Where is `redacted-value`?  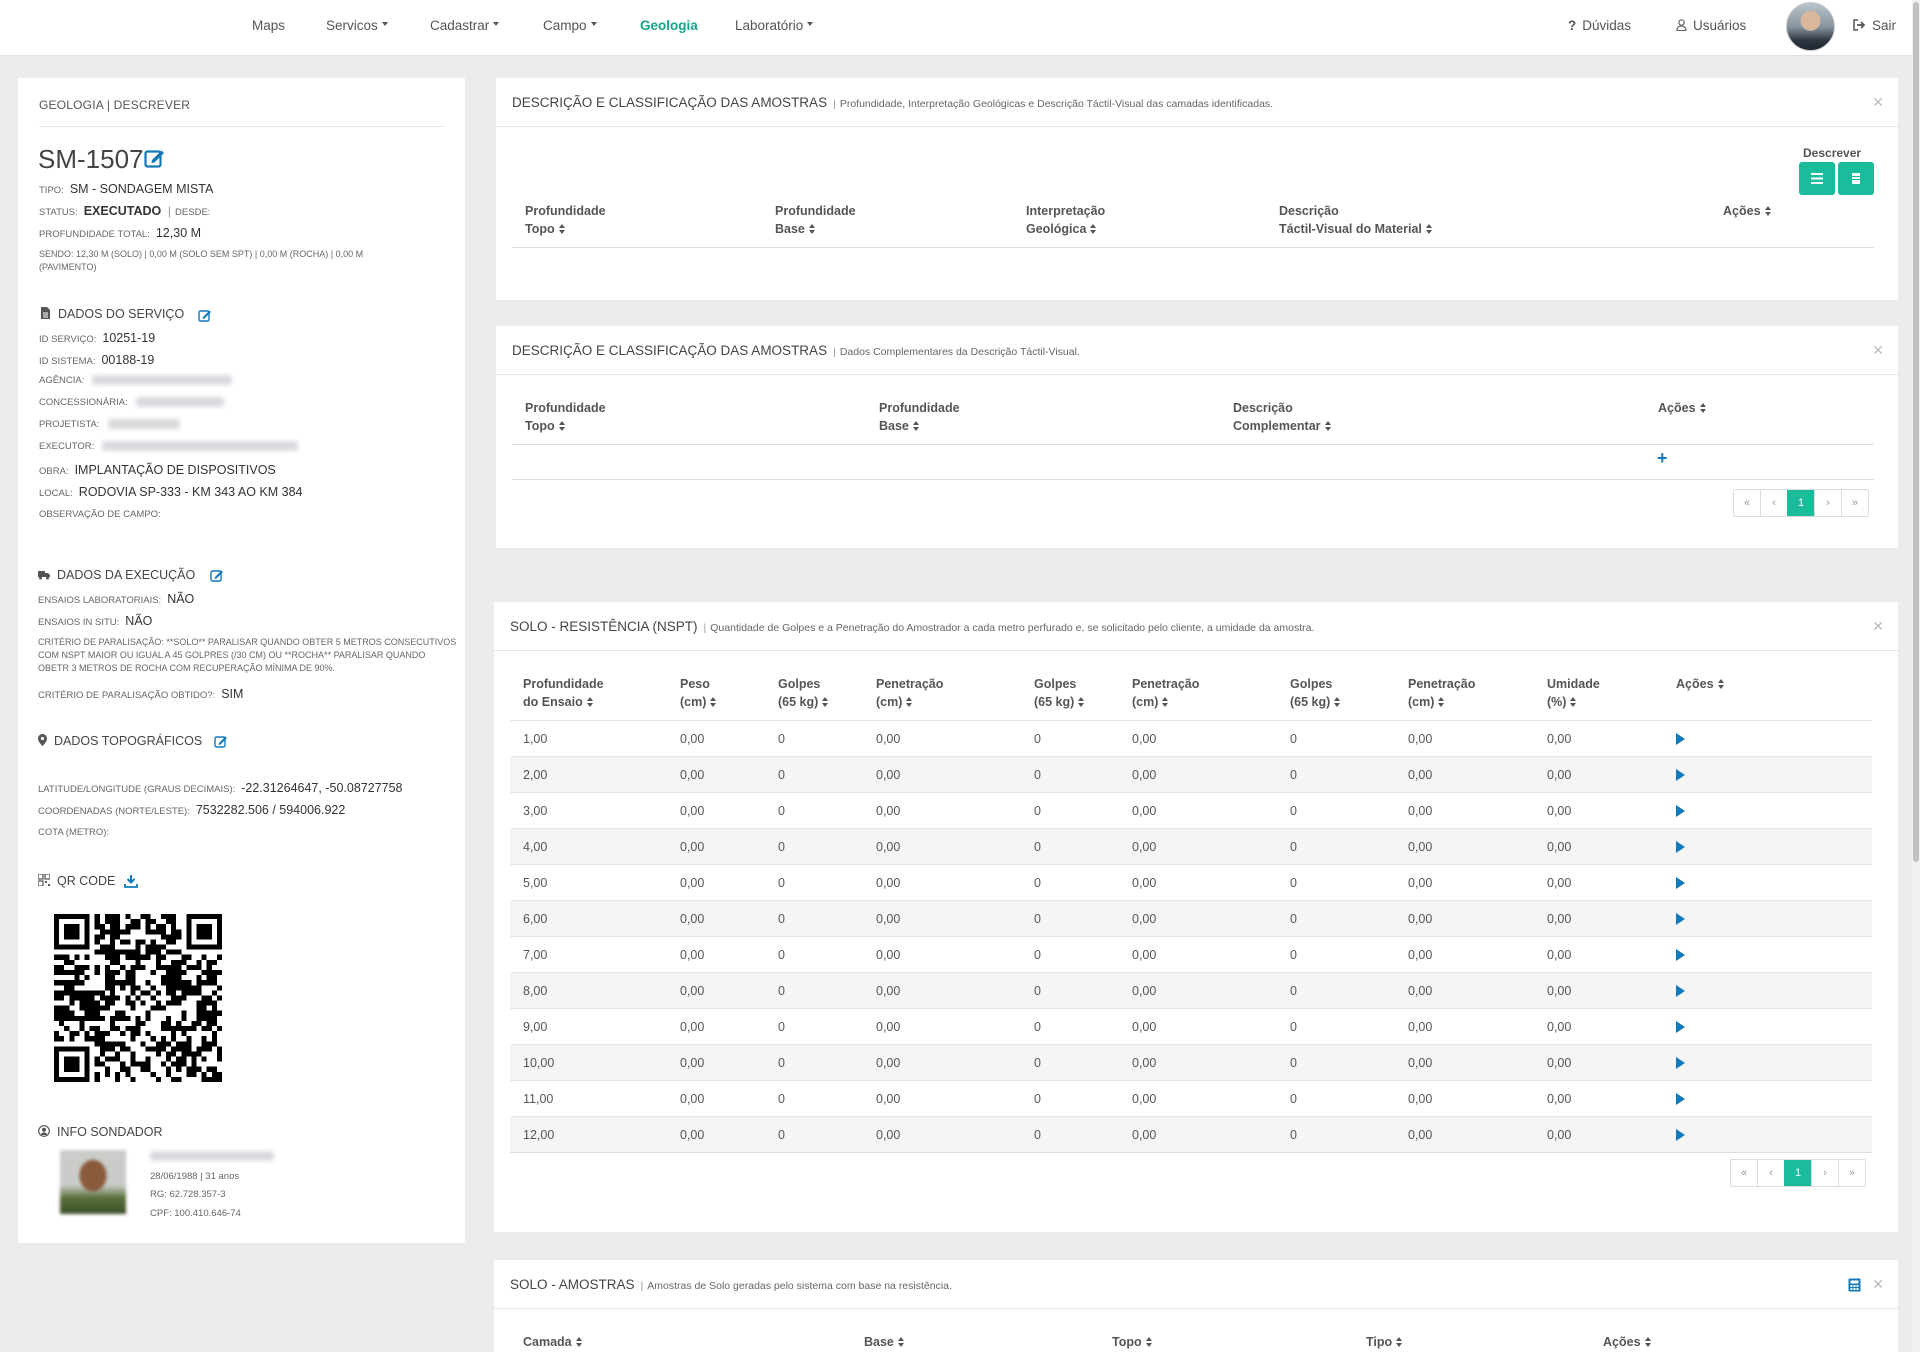 redacted-value is located at coordinates (143, 424).